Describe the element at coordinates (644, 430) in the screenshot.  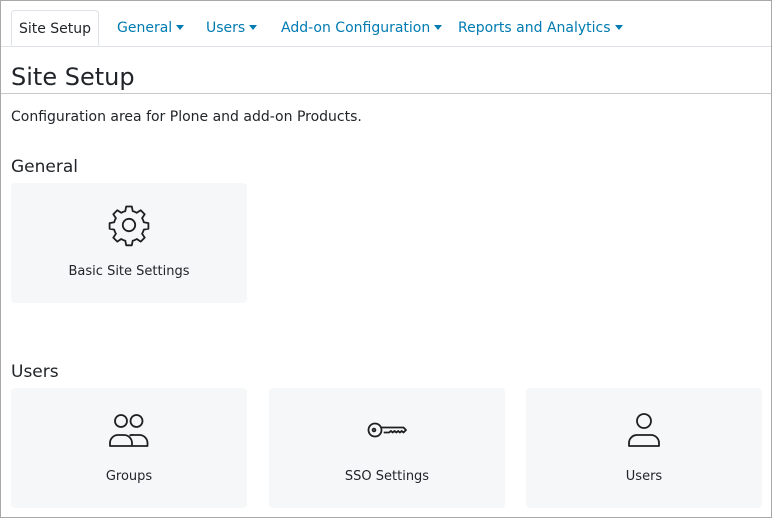
I see `person-icon` at that location.